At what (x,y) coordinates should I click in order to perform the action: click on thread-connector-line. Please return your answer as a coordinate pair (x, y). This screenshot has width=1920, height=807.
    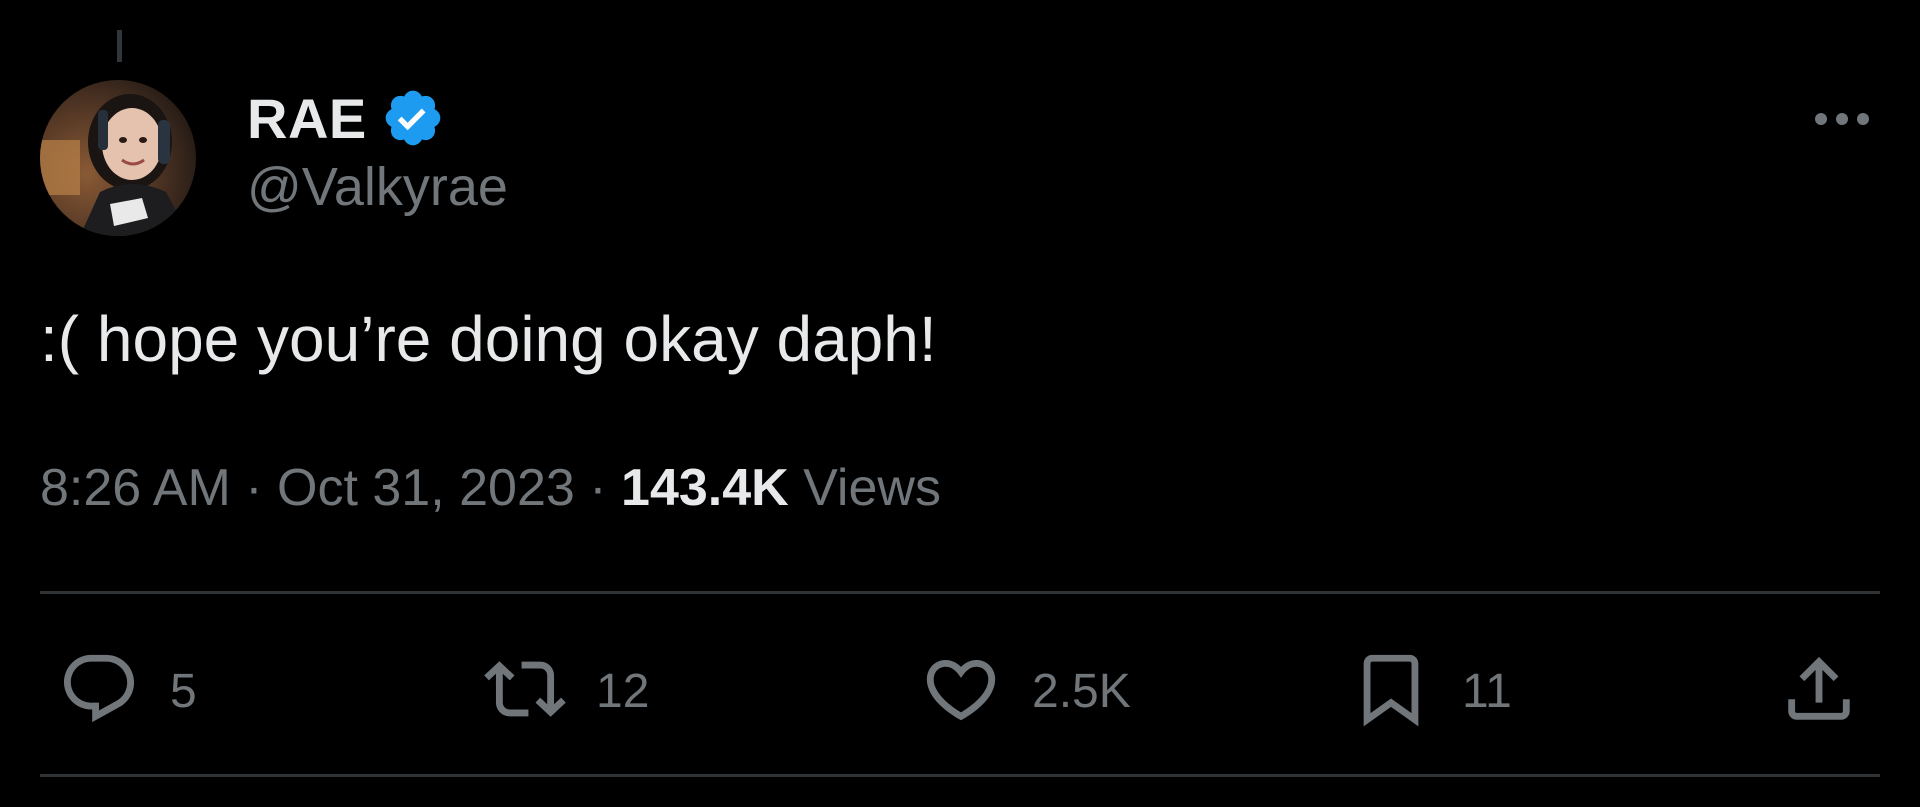
    Looking at the image, I should click on (119, 46).